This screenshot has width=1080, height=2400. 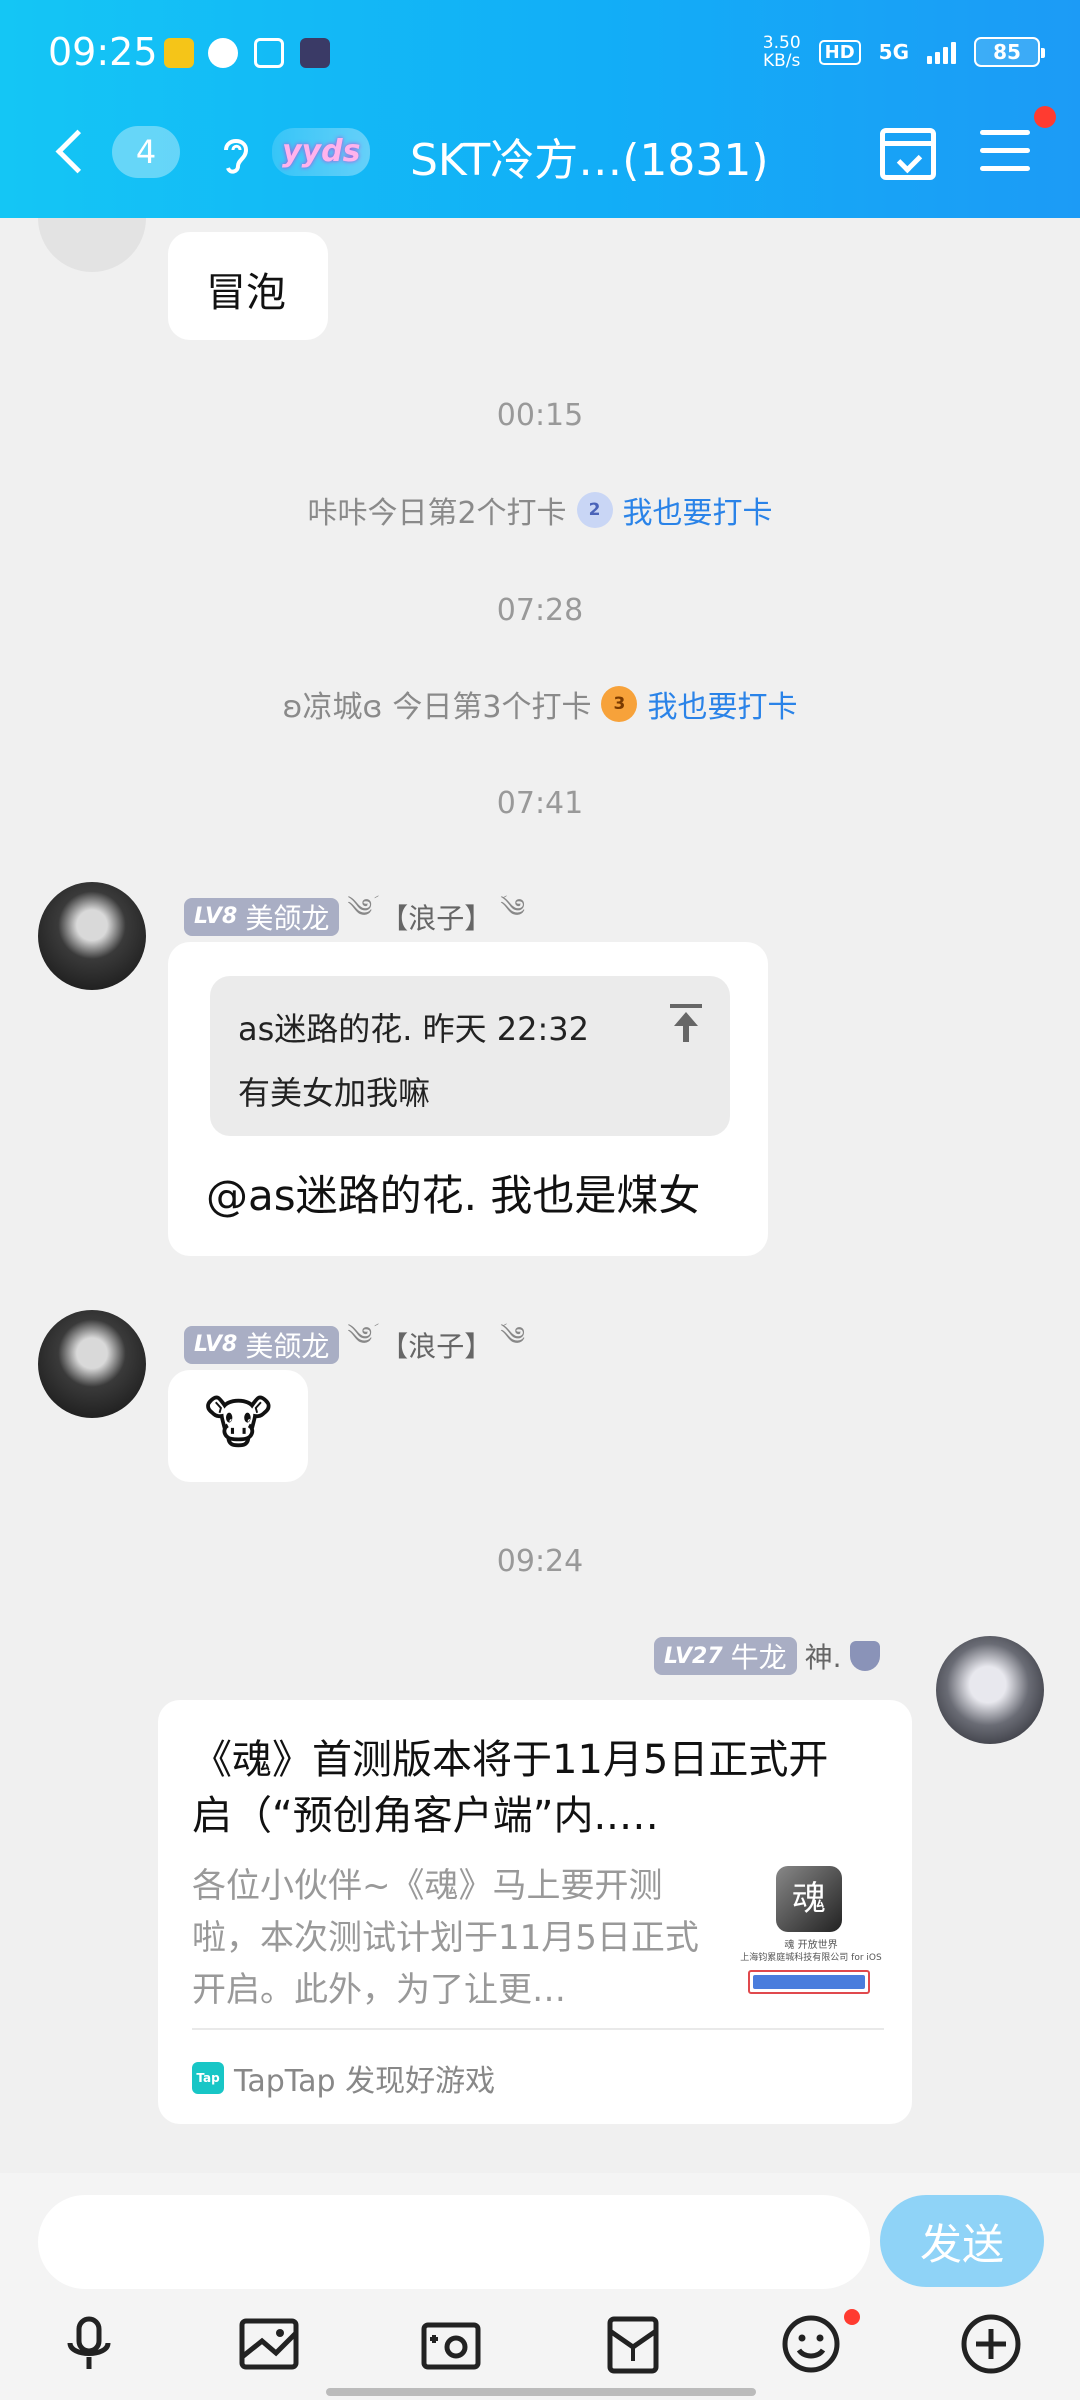 What do you see at coordinates (223, 53) in the screenshot?
I see `check-circle-icon` at bounding box center [223, 53].